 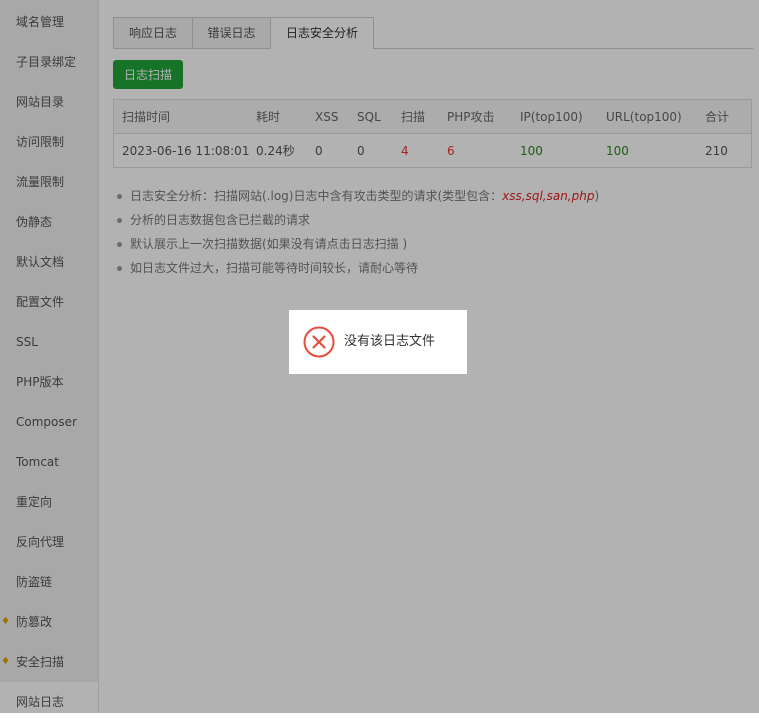 I want to click on error-circle-icon, so click(x=319, y=342).